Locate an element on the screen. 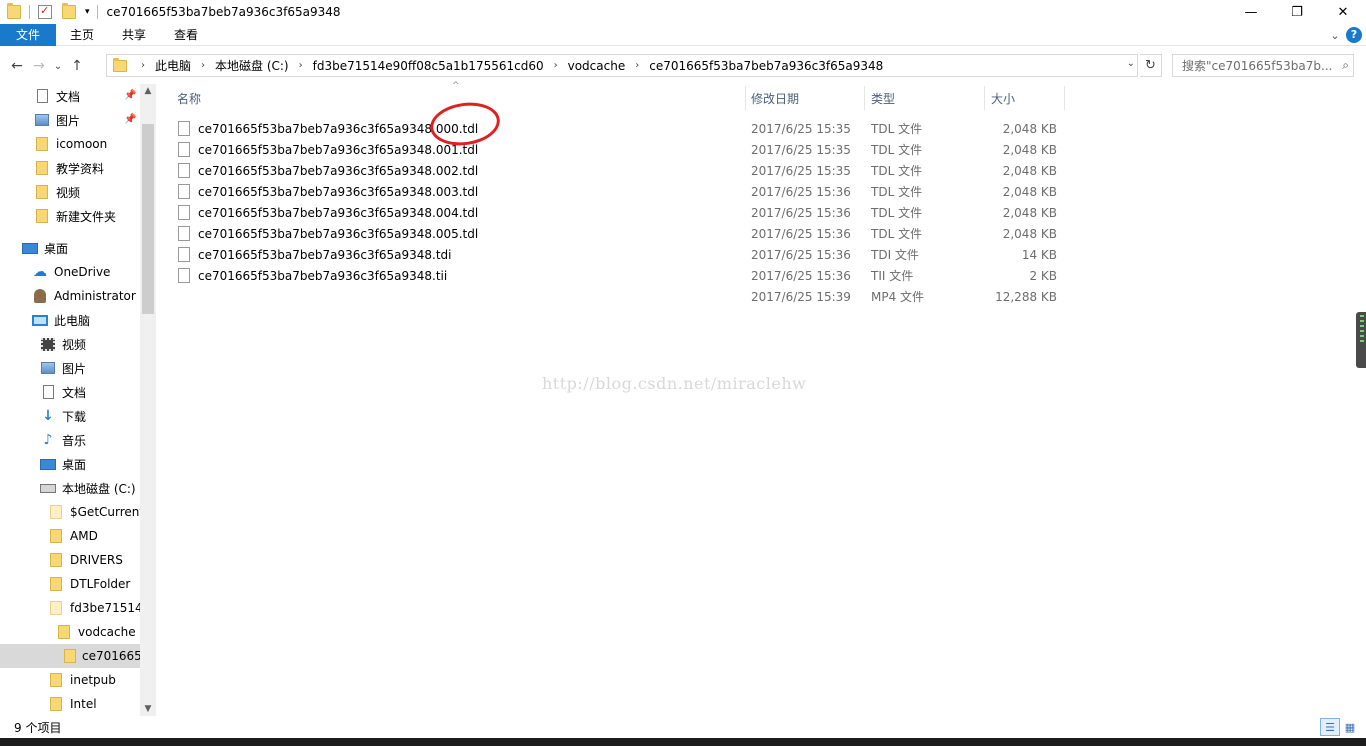 The height and width of the screenshot is (746, 1366). refresh-button: ↻ is located at coordinates (1151, 65).